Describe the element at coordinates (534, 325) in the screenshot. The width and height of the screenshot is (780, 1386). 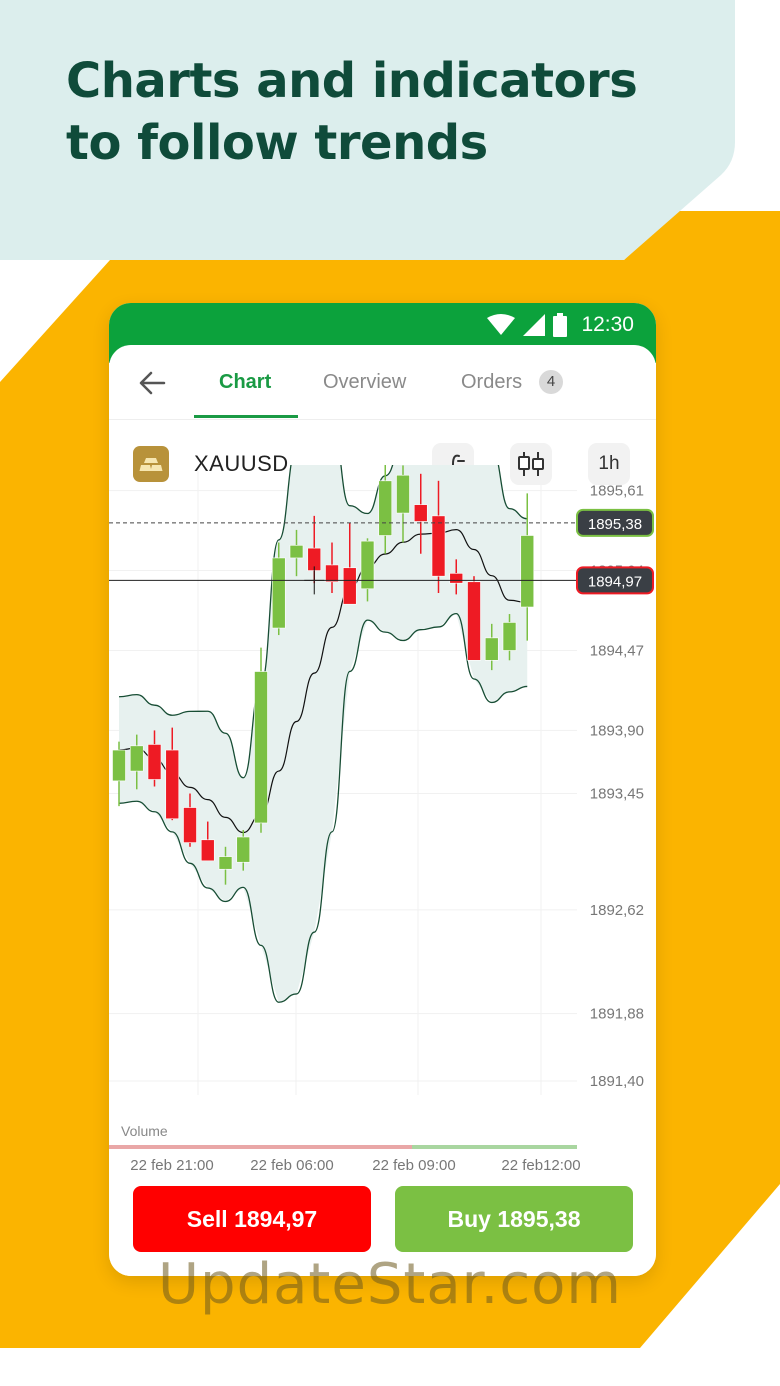
I see `signal-icon` at that location.